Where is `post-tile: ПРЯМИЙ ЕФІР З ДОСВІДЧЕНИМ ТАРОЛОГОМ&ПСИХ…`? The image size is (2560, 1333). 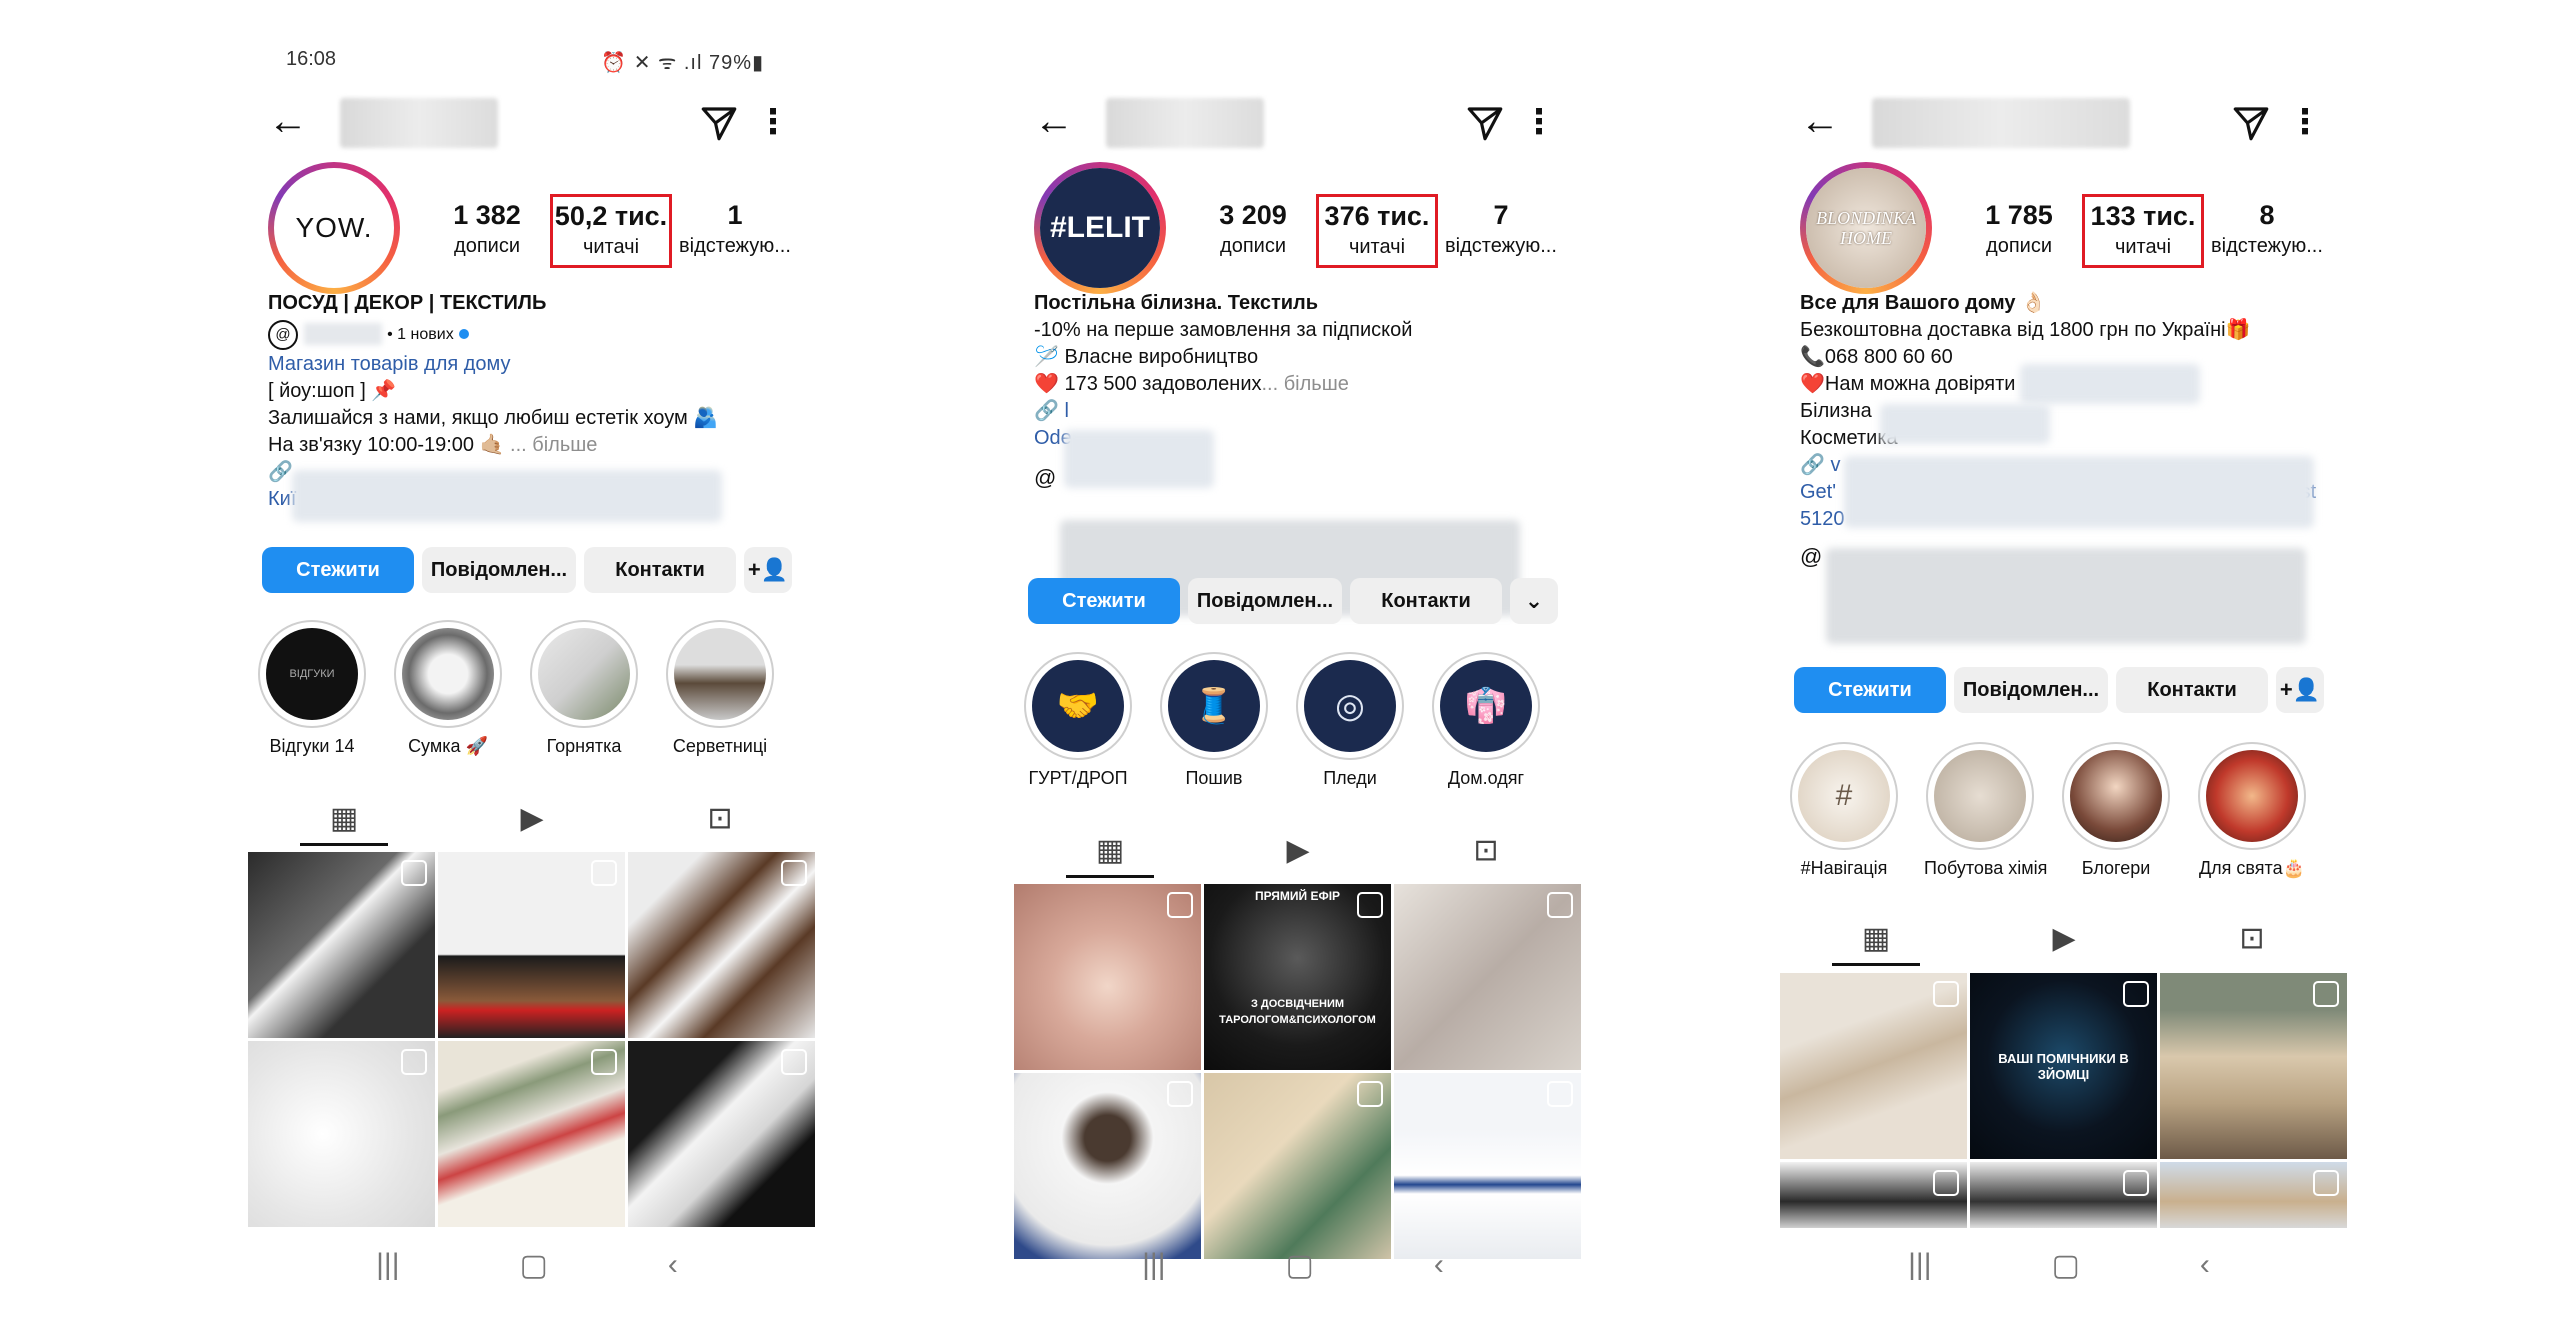
post-tile: ПРЯМИЙ ЕФІР З ДОСВІДЧЕНИМ ТАРОЛОГОМ&ПСИХ… is located at coordinates (1297, 977).